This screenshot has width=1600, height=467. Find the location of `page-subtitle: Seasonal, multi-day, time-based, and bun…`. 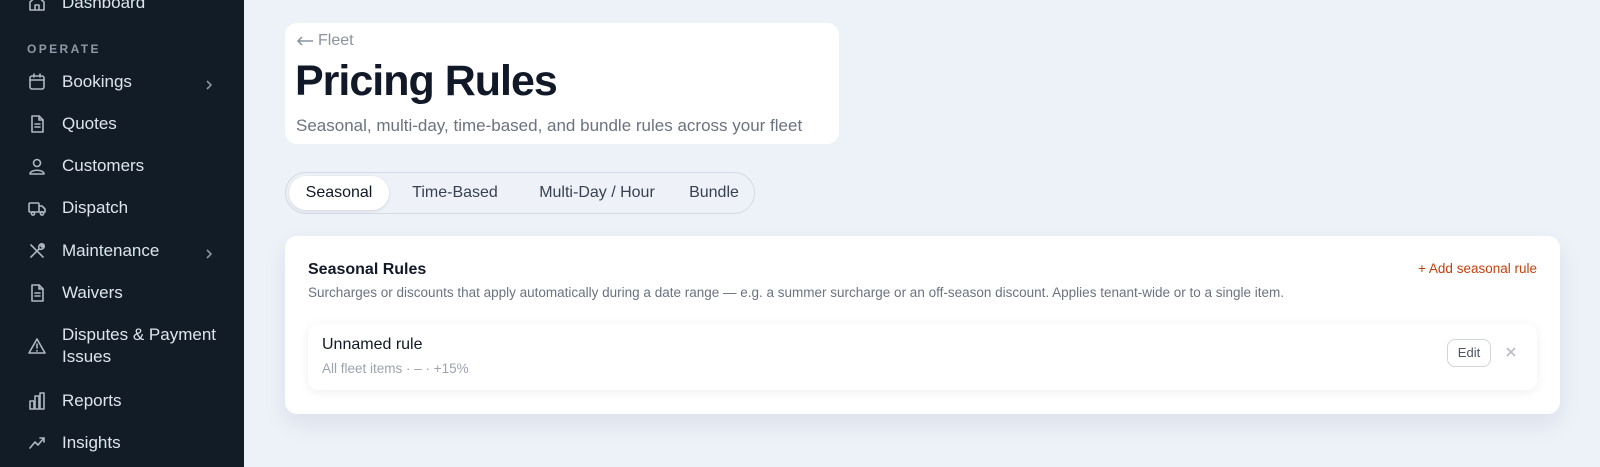

page-subtitle: Seasonal, multi-day, time-based, and bun… is located at coordinates (549, 125).